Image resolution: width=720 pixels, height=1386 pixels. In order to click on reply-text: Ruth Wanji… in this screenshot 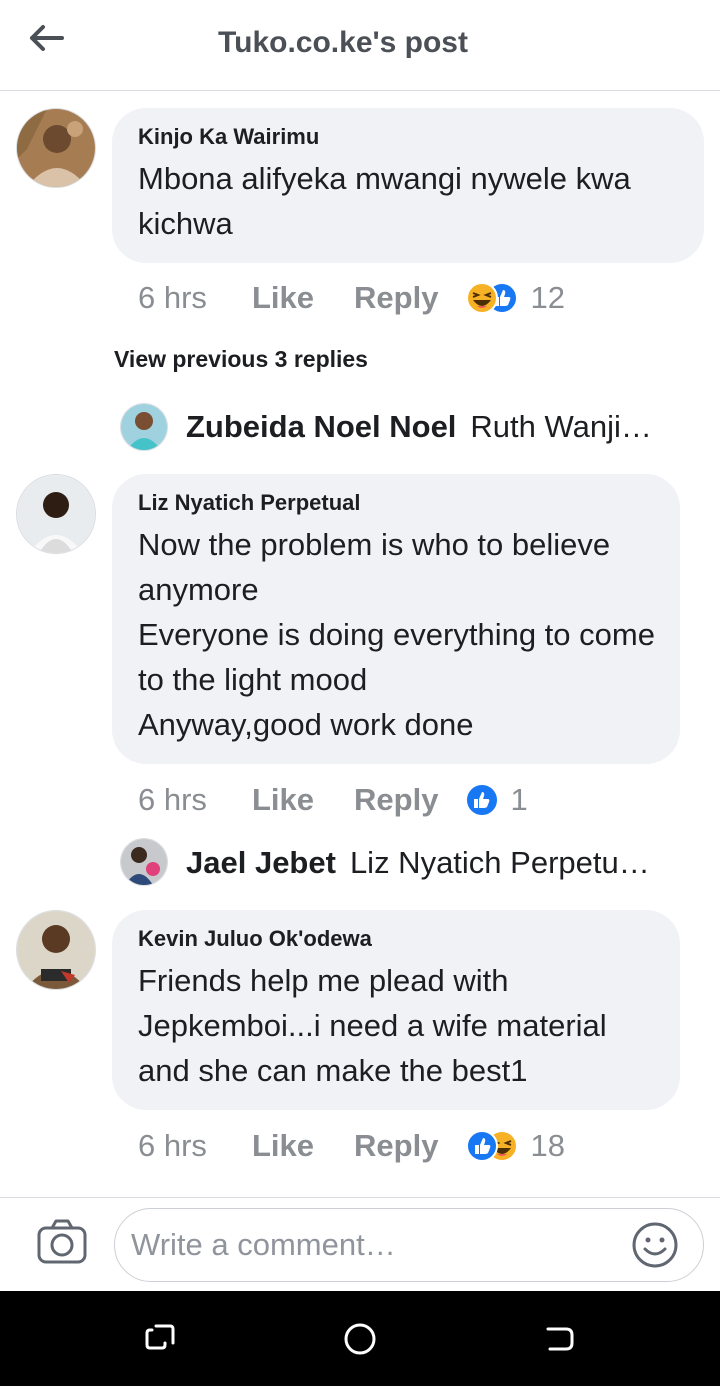, I will do `click(561, 426)`.